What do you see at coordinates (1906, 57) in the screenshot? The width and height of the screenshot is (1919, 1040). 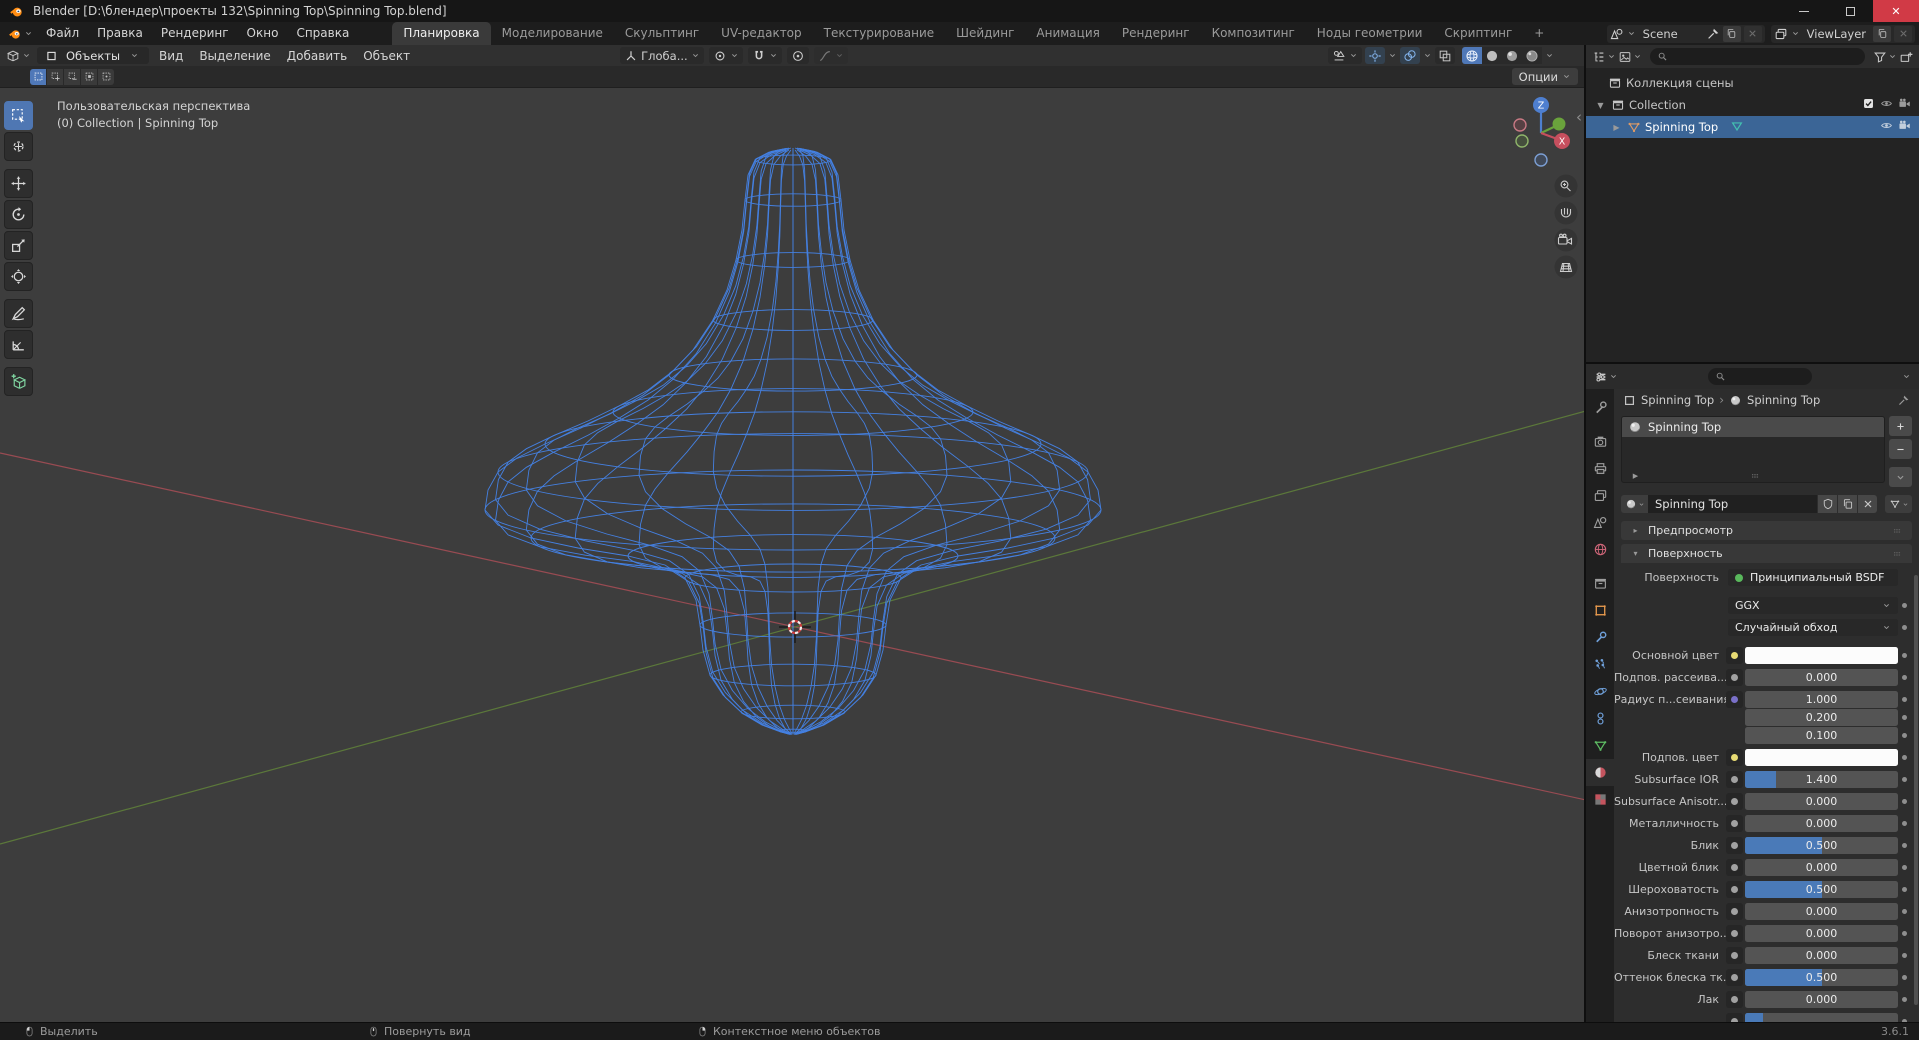 I see `new-collection-button` at bounding box center [1906, 57].